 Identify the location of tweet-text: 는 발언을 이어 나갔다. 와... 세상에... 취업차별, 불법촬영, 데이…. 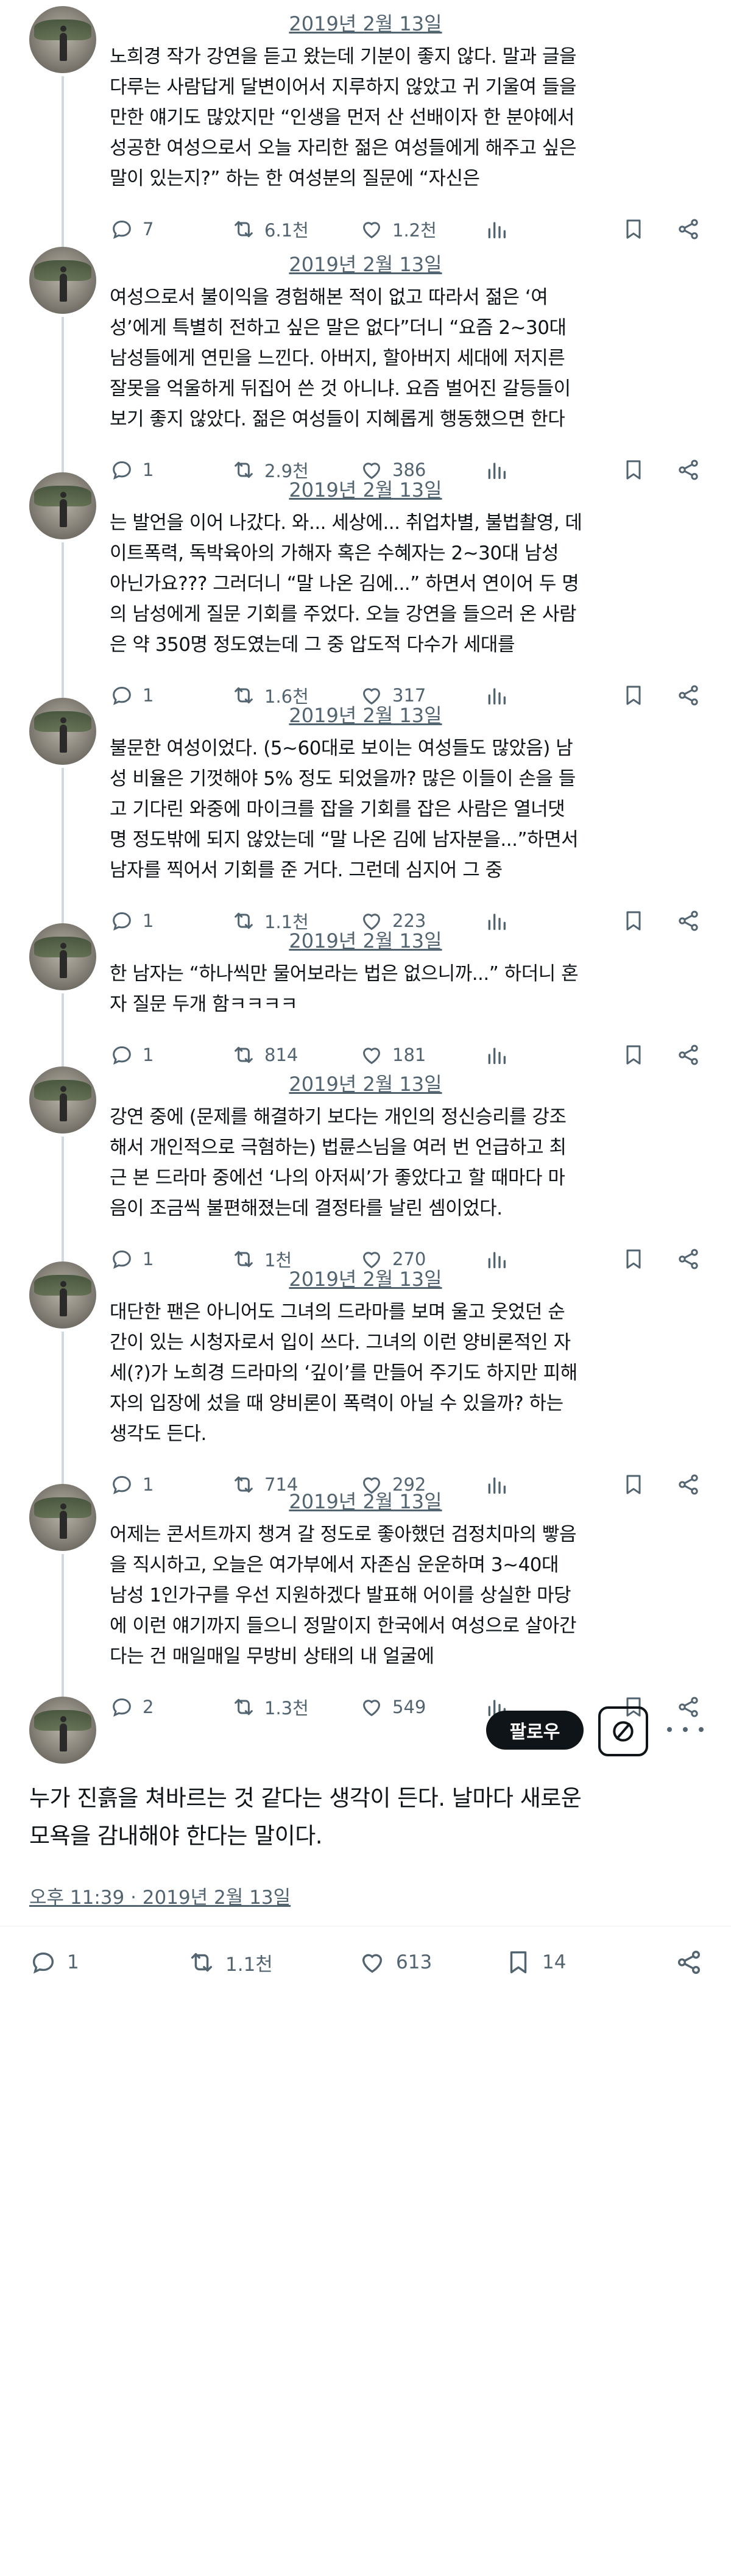
(414, 584).